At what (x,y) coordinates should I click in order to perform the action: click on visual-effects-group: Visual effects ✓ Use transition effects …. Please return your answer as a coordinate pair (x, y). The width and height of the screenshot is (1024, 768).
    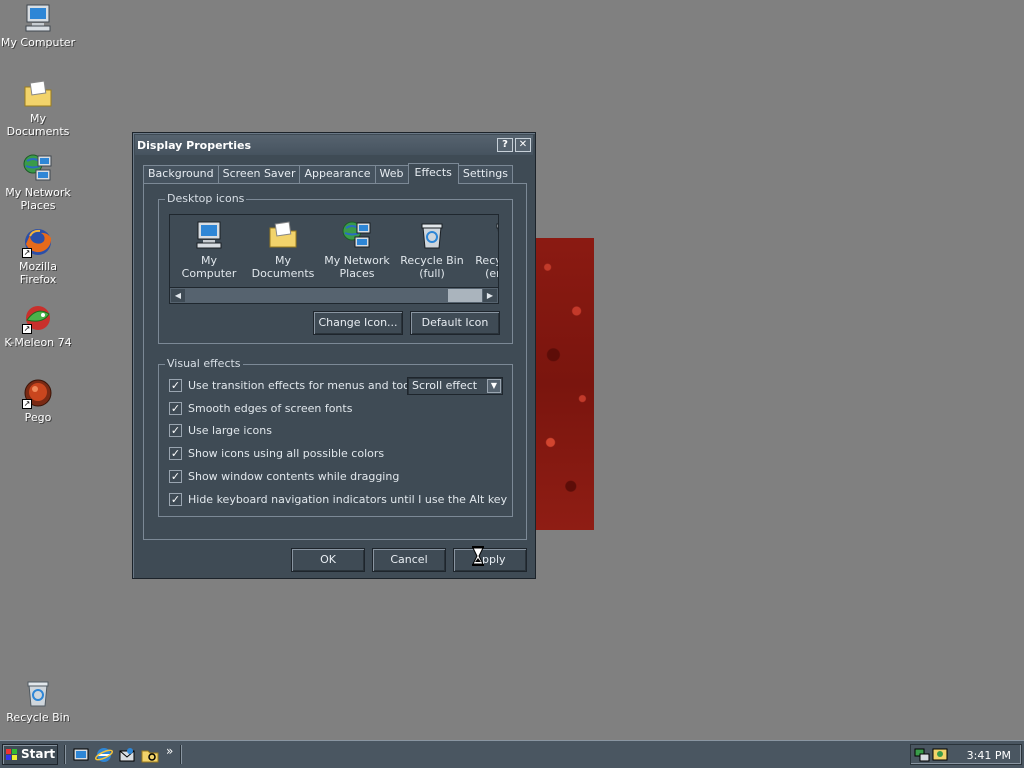
    Looking at the image, I should click on (335, 437).